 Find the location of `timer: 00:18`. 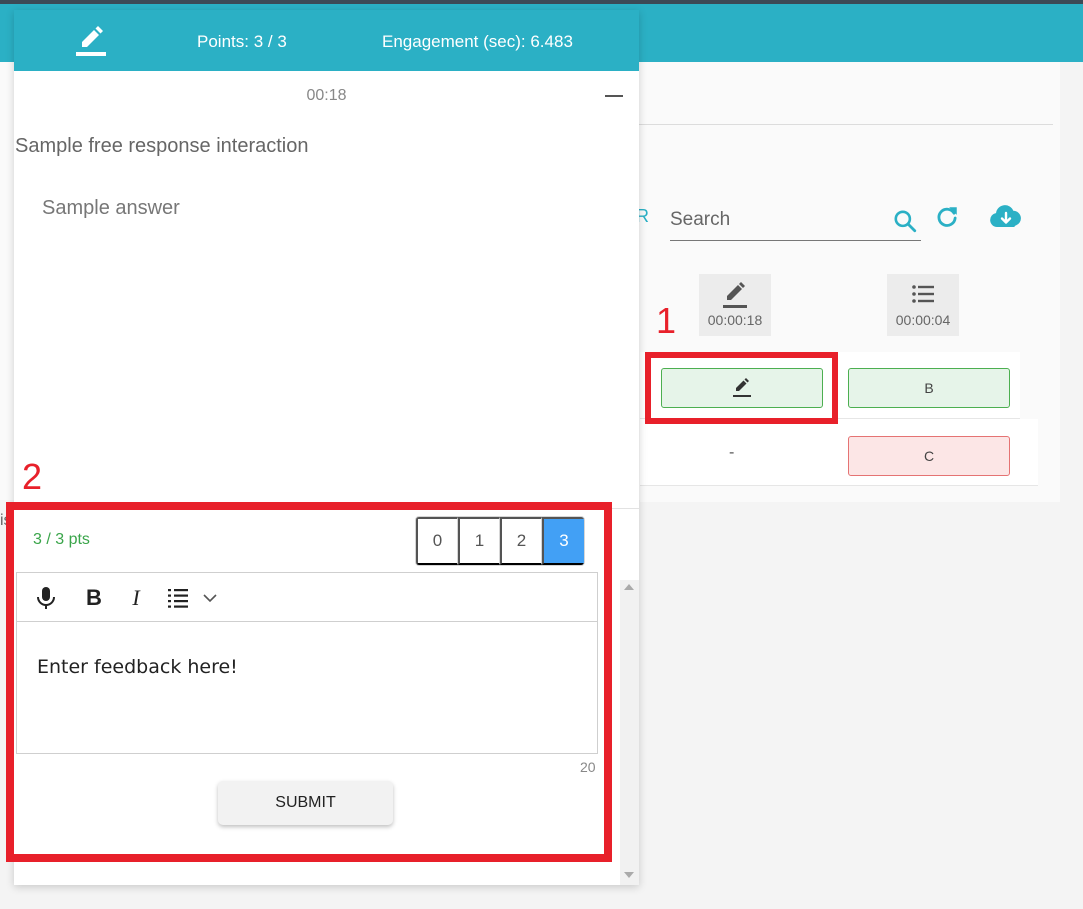

timer: 00:18 is located at coordinates (326, 95).